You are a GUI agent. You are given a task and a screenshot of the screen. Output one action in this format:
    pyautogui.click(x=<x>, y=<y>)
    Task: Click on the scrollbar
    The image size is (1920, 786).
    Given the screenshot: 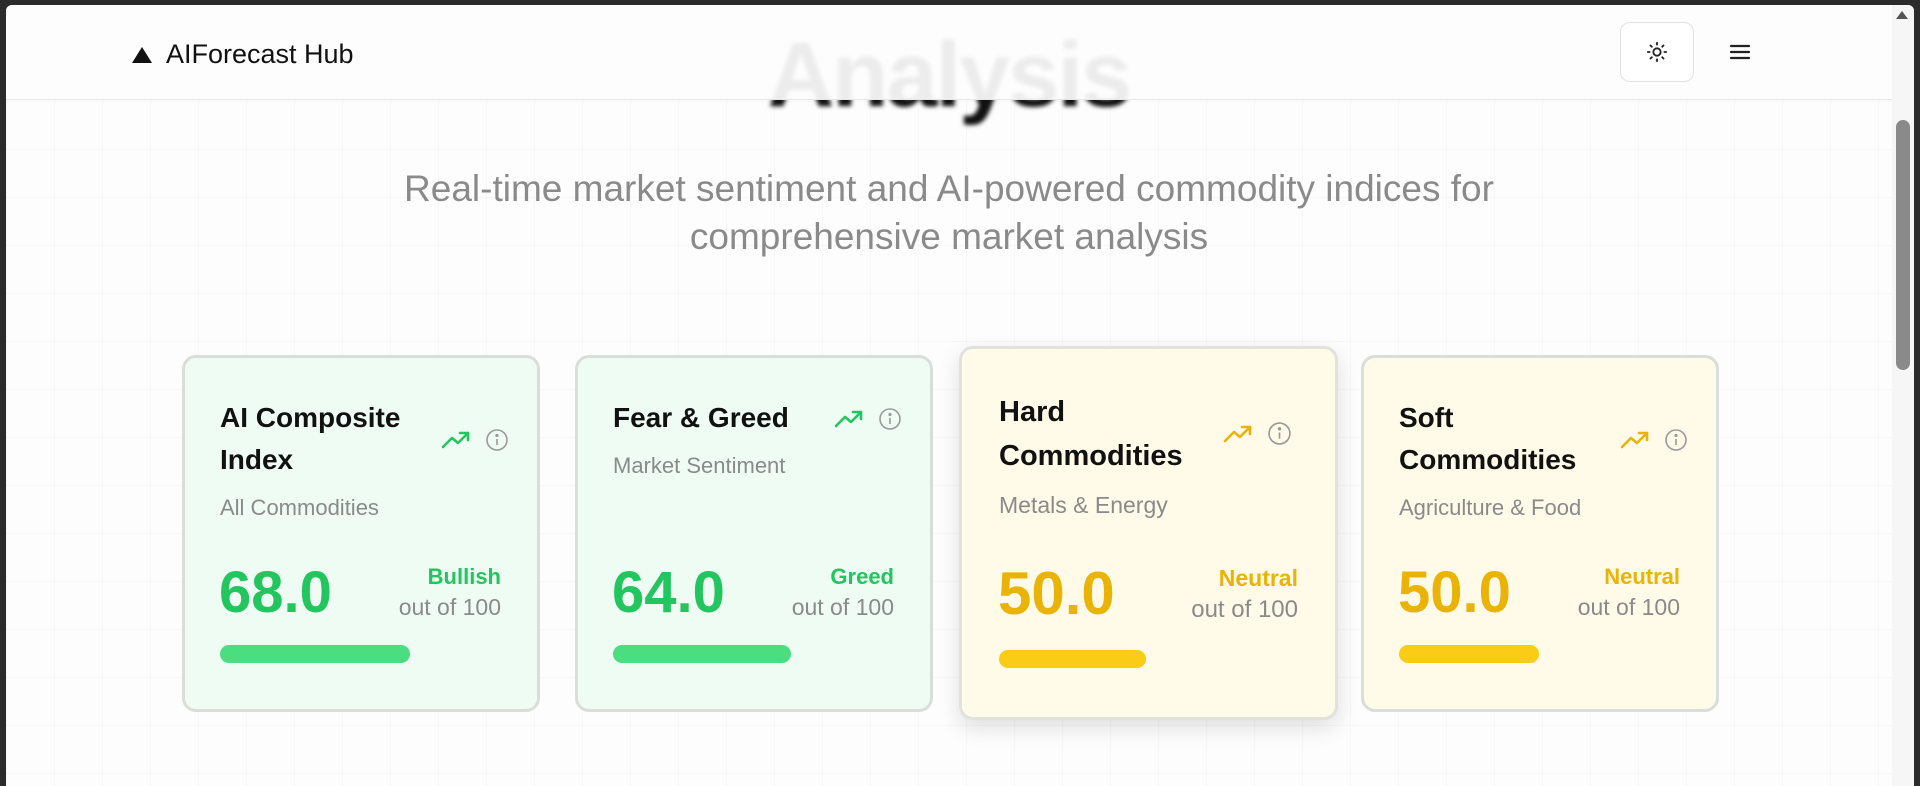 What is the action you would take?
    pyautogui.click(x=1903, y=395)
    